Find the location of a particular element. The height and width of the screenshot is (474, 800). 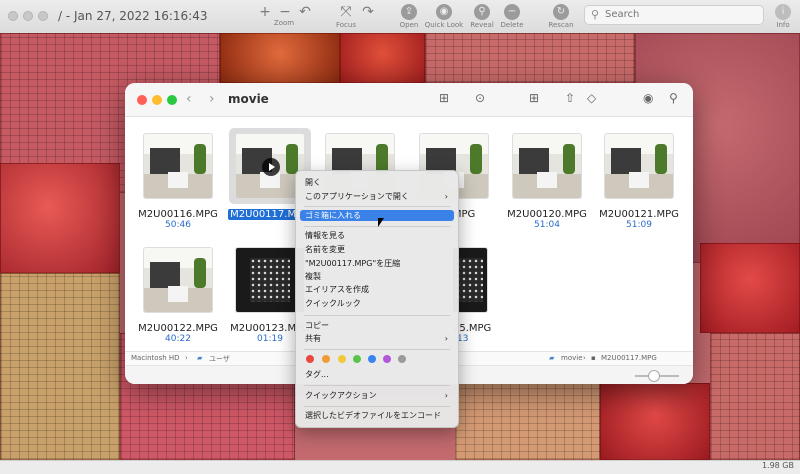

finder-minimize-button is located at coordinates (157, 100).